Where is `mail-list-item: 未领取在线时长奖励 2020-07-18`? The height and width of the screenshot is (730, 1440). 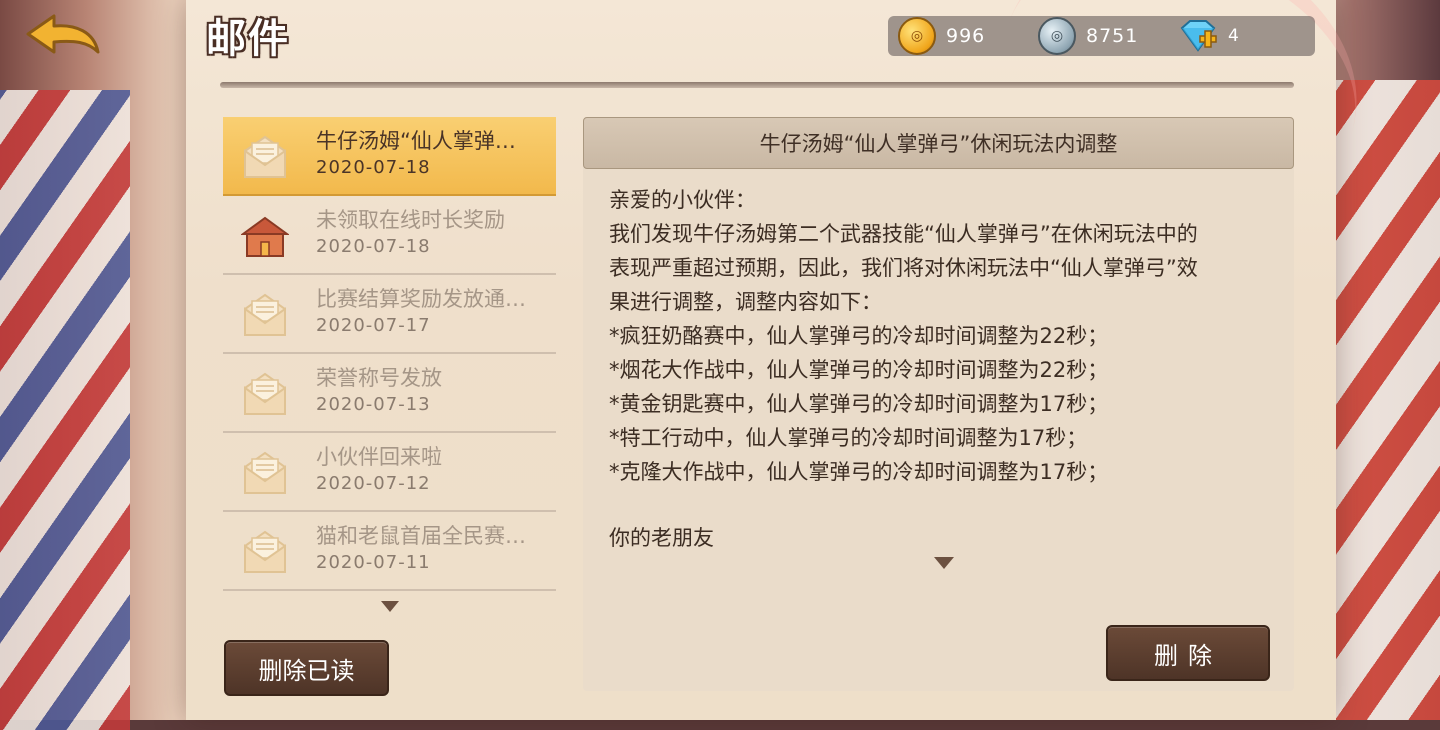
mail-list-item: 未领取在线时长奖励 2020-07-18 is located at coordinates (389, 235).